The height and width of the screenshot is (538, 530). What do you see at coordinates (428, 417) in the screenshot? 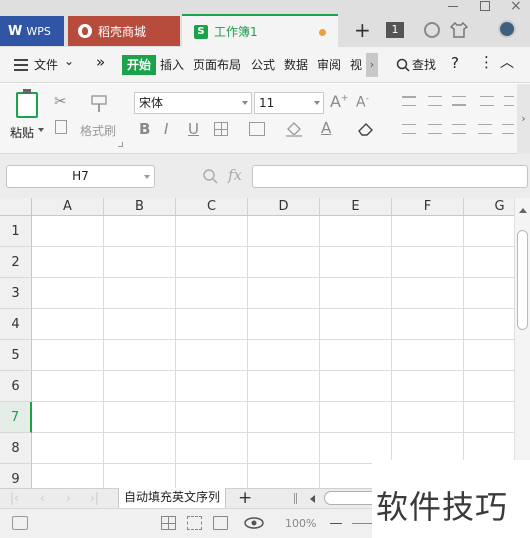
I see `cell-f7` at bounding box center [428, 417].